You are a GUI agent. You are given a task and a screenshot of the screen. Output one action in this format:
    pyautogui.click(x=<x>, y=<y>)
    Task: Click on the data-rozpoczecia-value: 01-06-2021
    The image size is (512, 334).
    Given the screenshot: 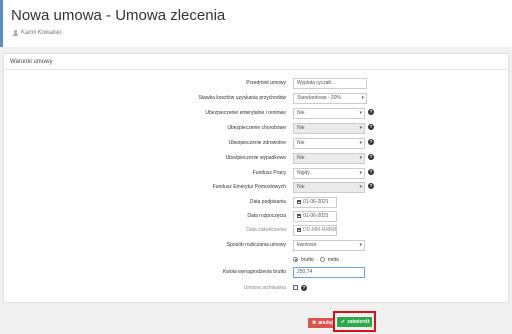 What is the action you would take?
    pyautogui.click(x=316, y=216)
    